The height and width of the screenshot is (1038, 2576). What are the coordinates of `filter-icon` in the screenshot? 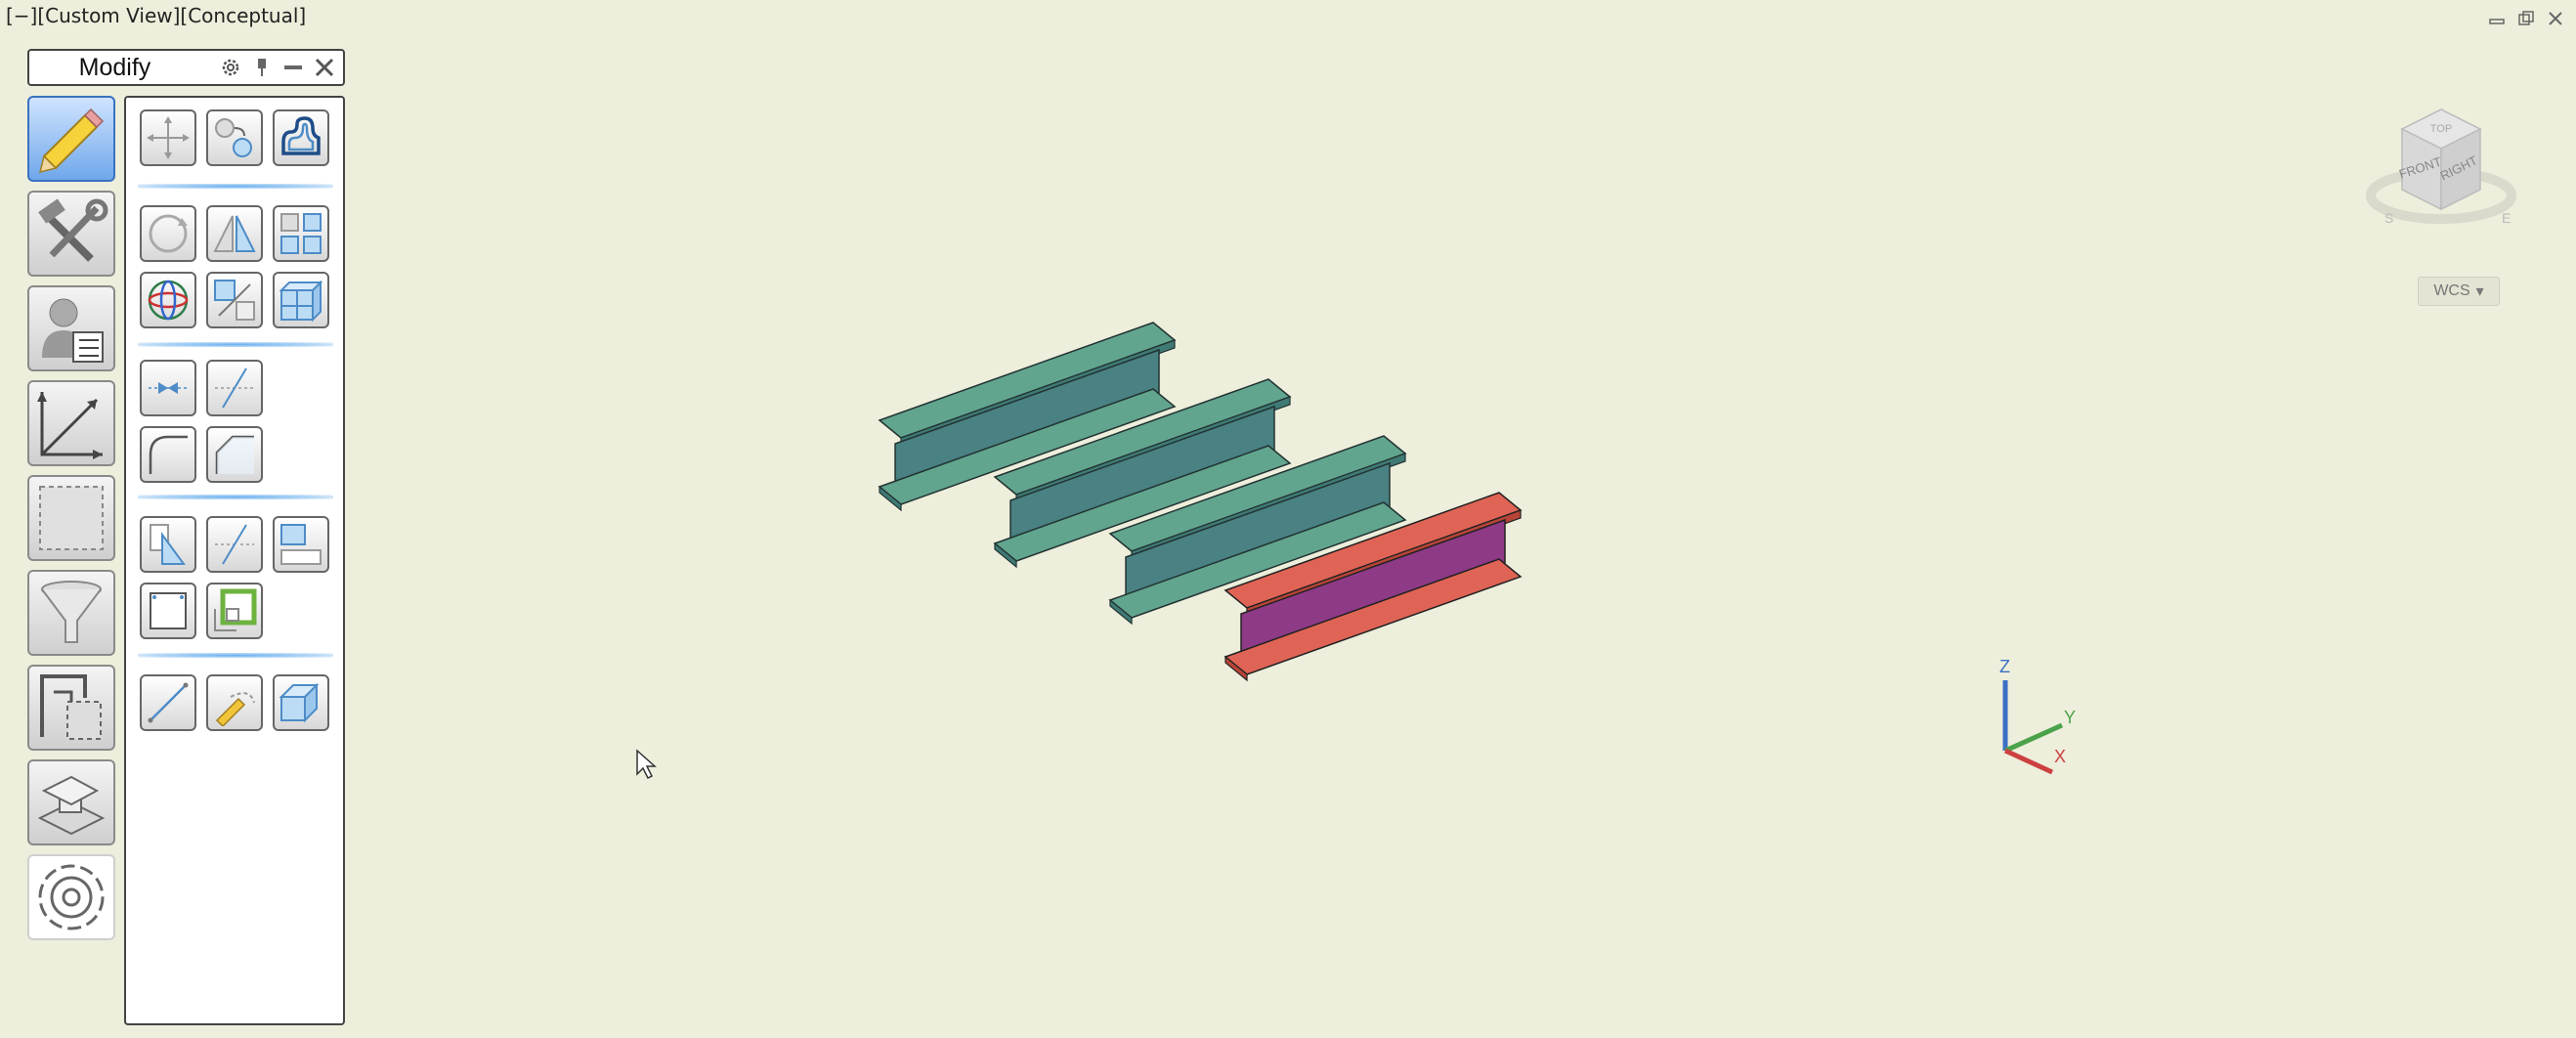 It's located at (71, 612).